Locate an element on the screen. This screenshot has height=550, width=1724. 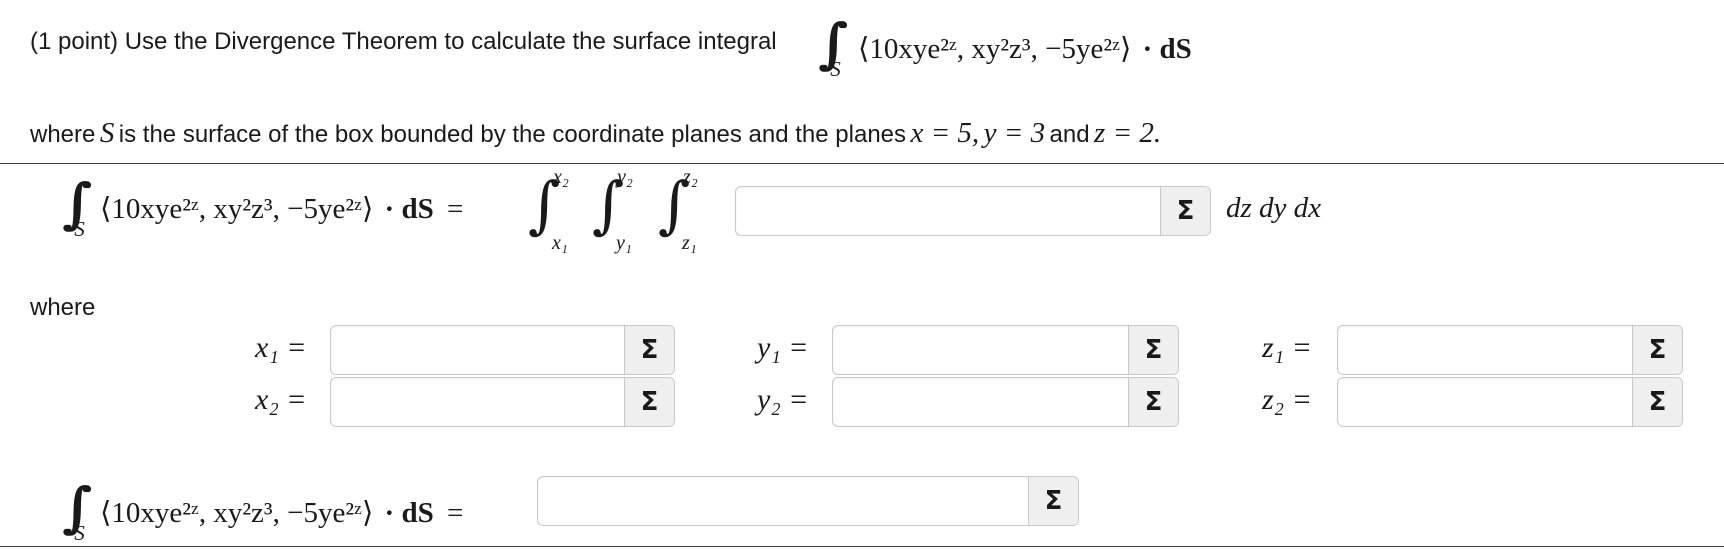
final-answer-input is located at coordinates (783, 501).